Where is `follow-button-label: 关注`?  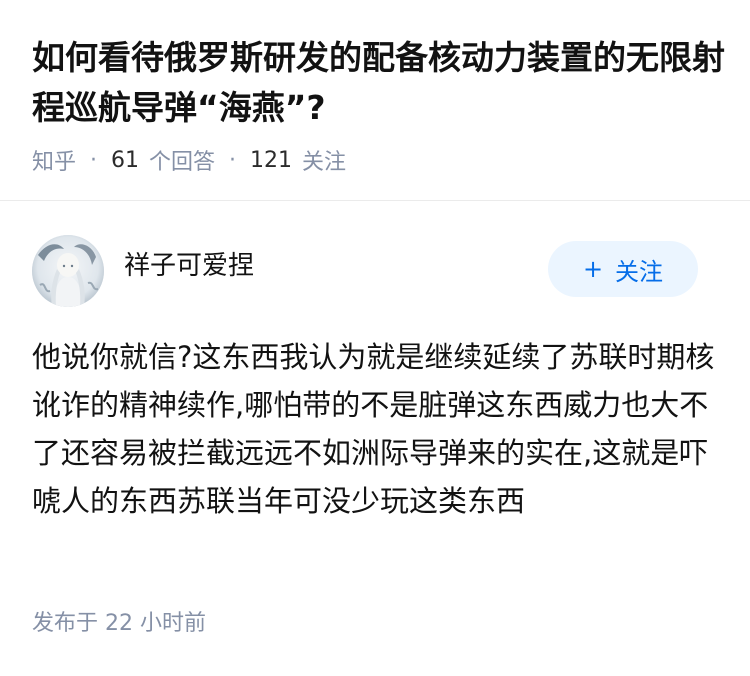
follow-button-label: 关注 is located at coordinates (639, 271).